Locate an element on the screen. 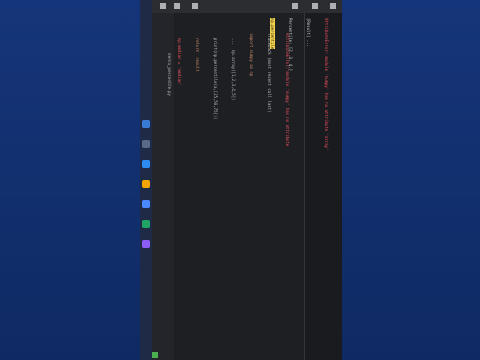 The height and width of the screenshot is (360, 480). code-line: np.median = 'median' is located at coordinates (179, 59).